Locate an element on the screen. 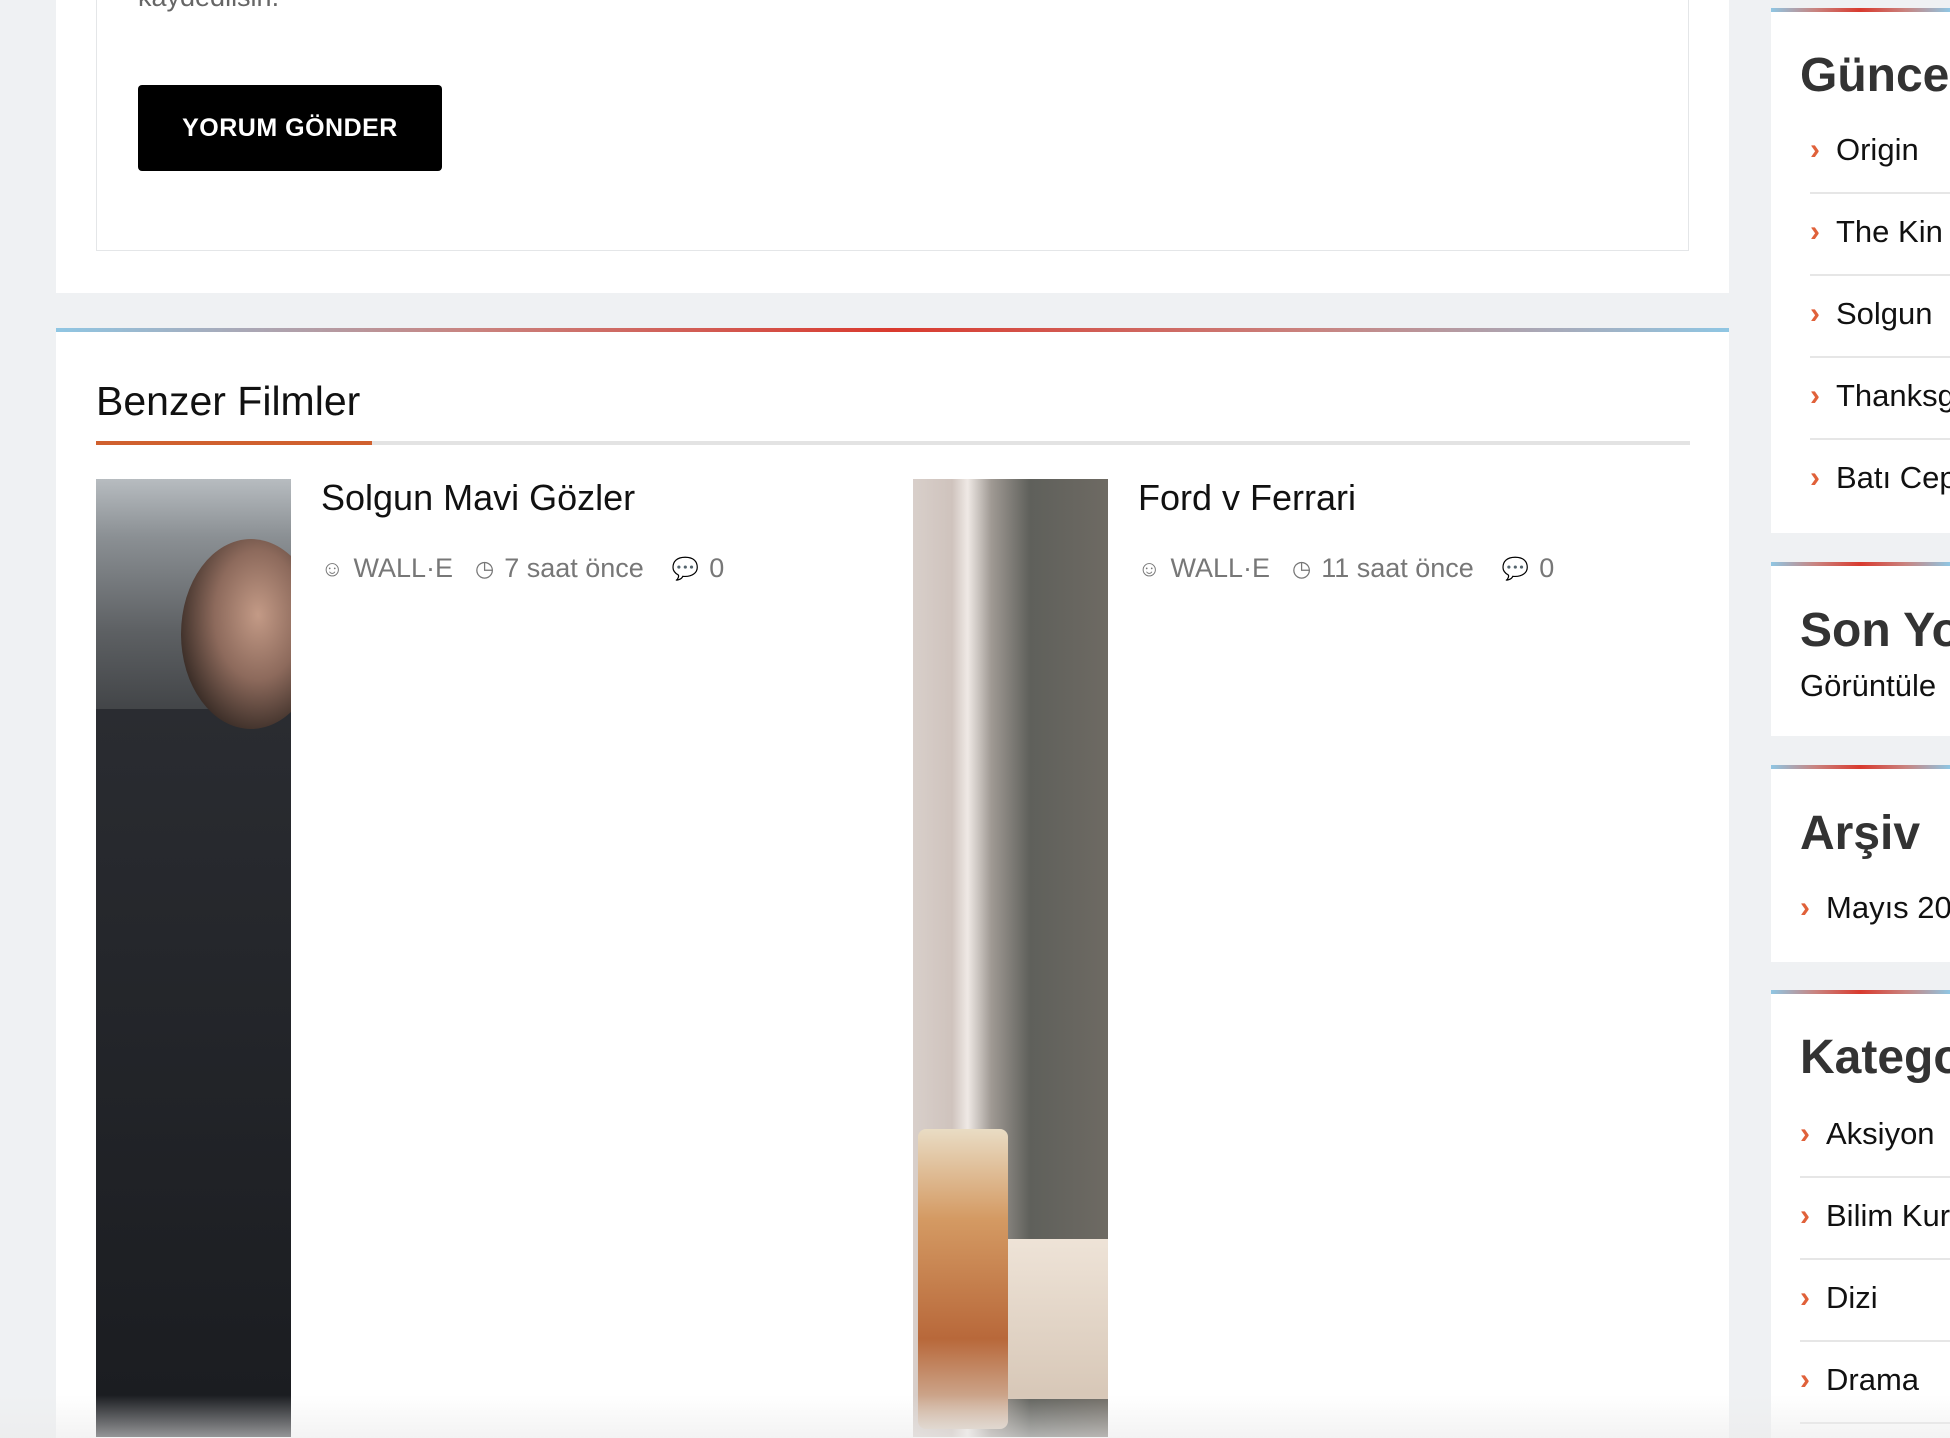 The image size is (1950, 1438). film-meta: ☺ WALL·E ◷ 11 saat önce 💬 0 is located at coordinates (1346, 568).